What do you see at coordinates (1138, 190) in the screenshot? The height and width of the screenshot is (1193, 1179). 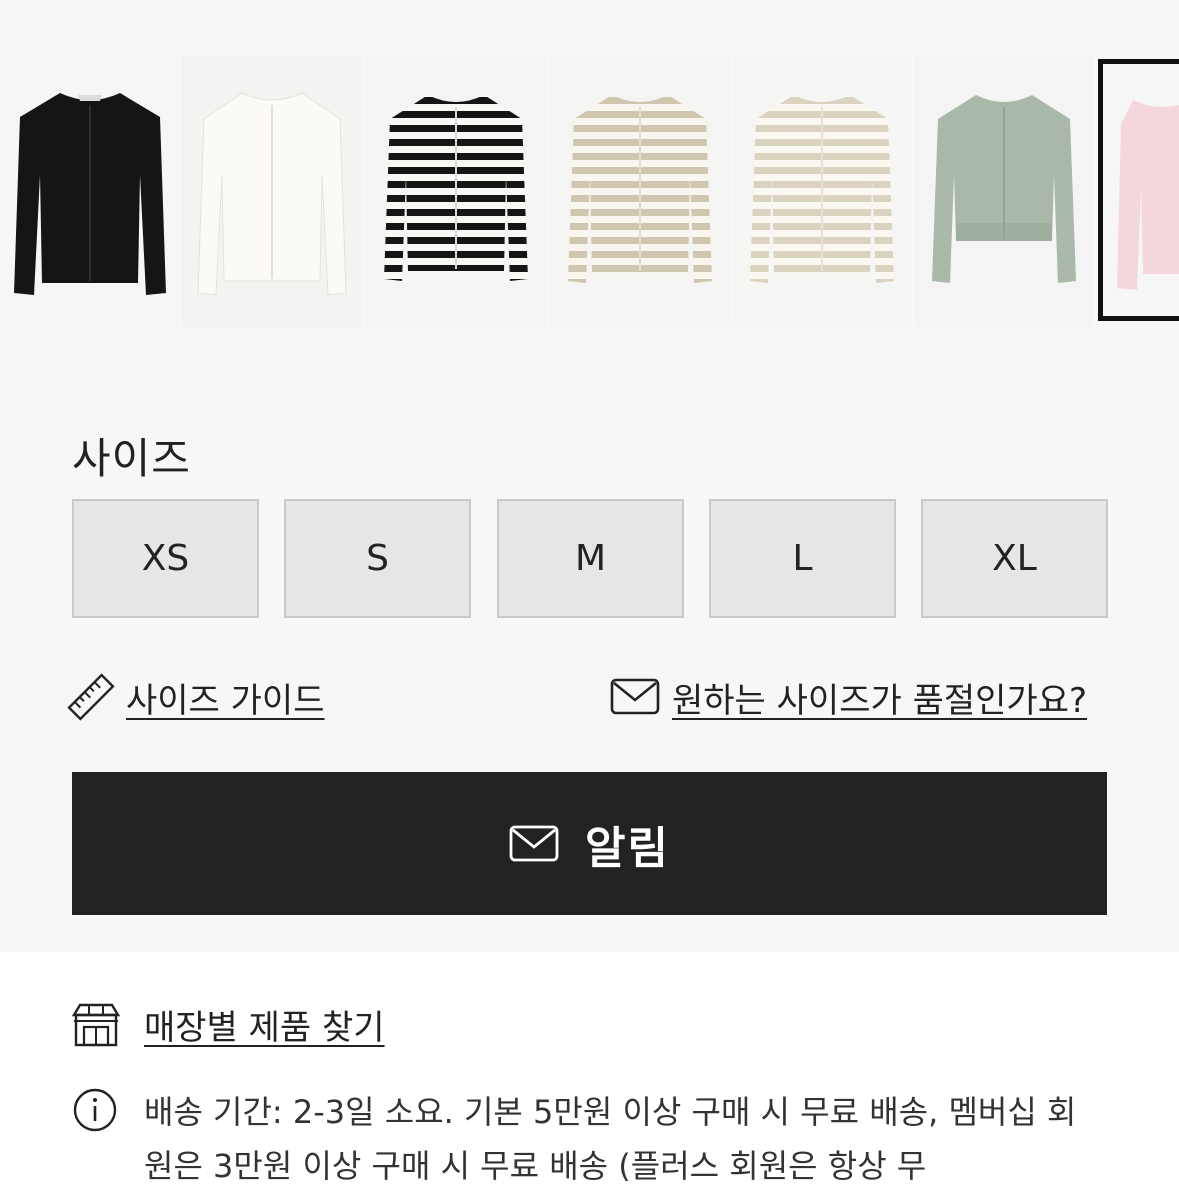 I see `swatch-light-pink` at bounding box center [1138, 190].